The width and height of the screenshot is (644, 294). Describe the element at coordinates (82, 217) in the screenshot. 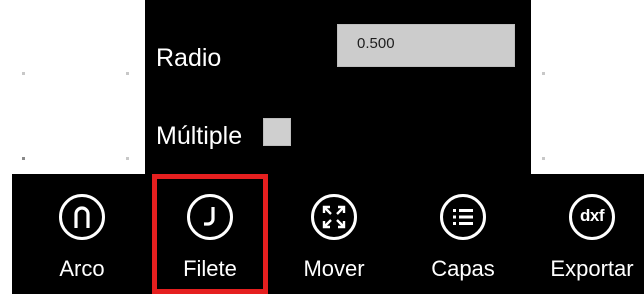

I see `arc-icon` at that location.